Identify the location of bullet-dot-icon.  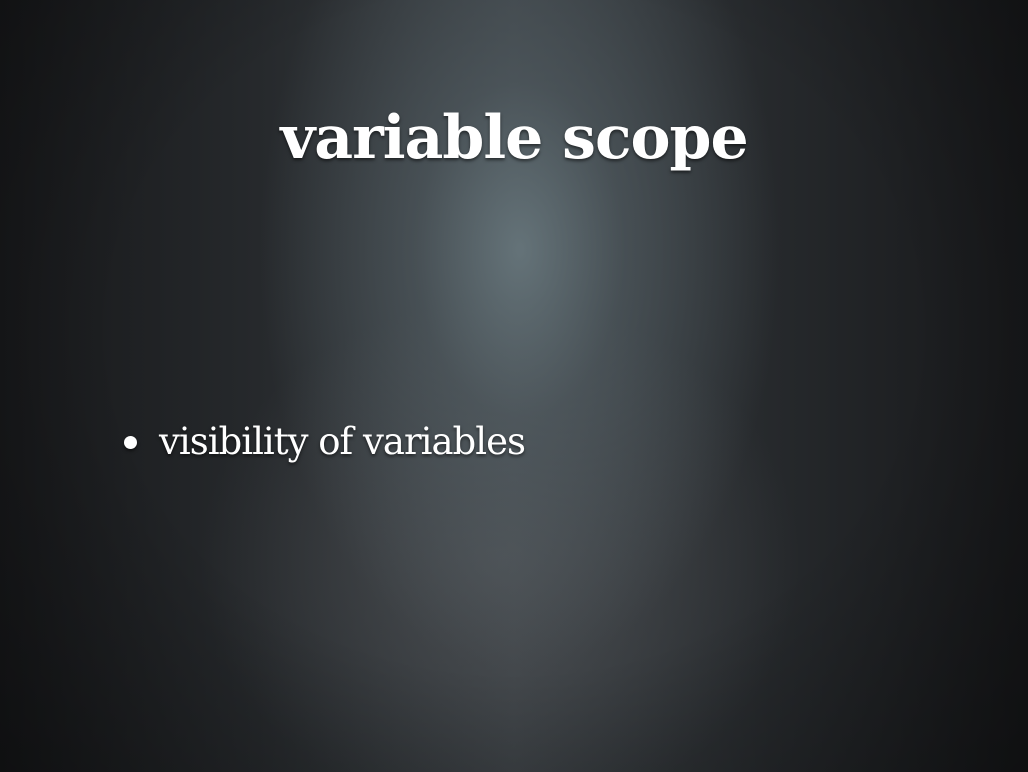
(130, 442).